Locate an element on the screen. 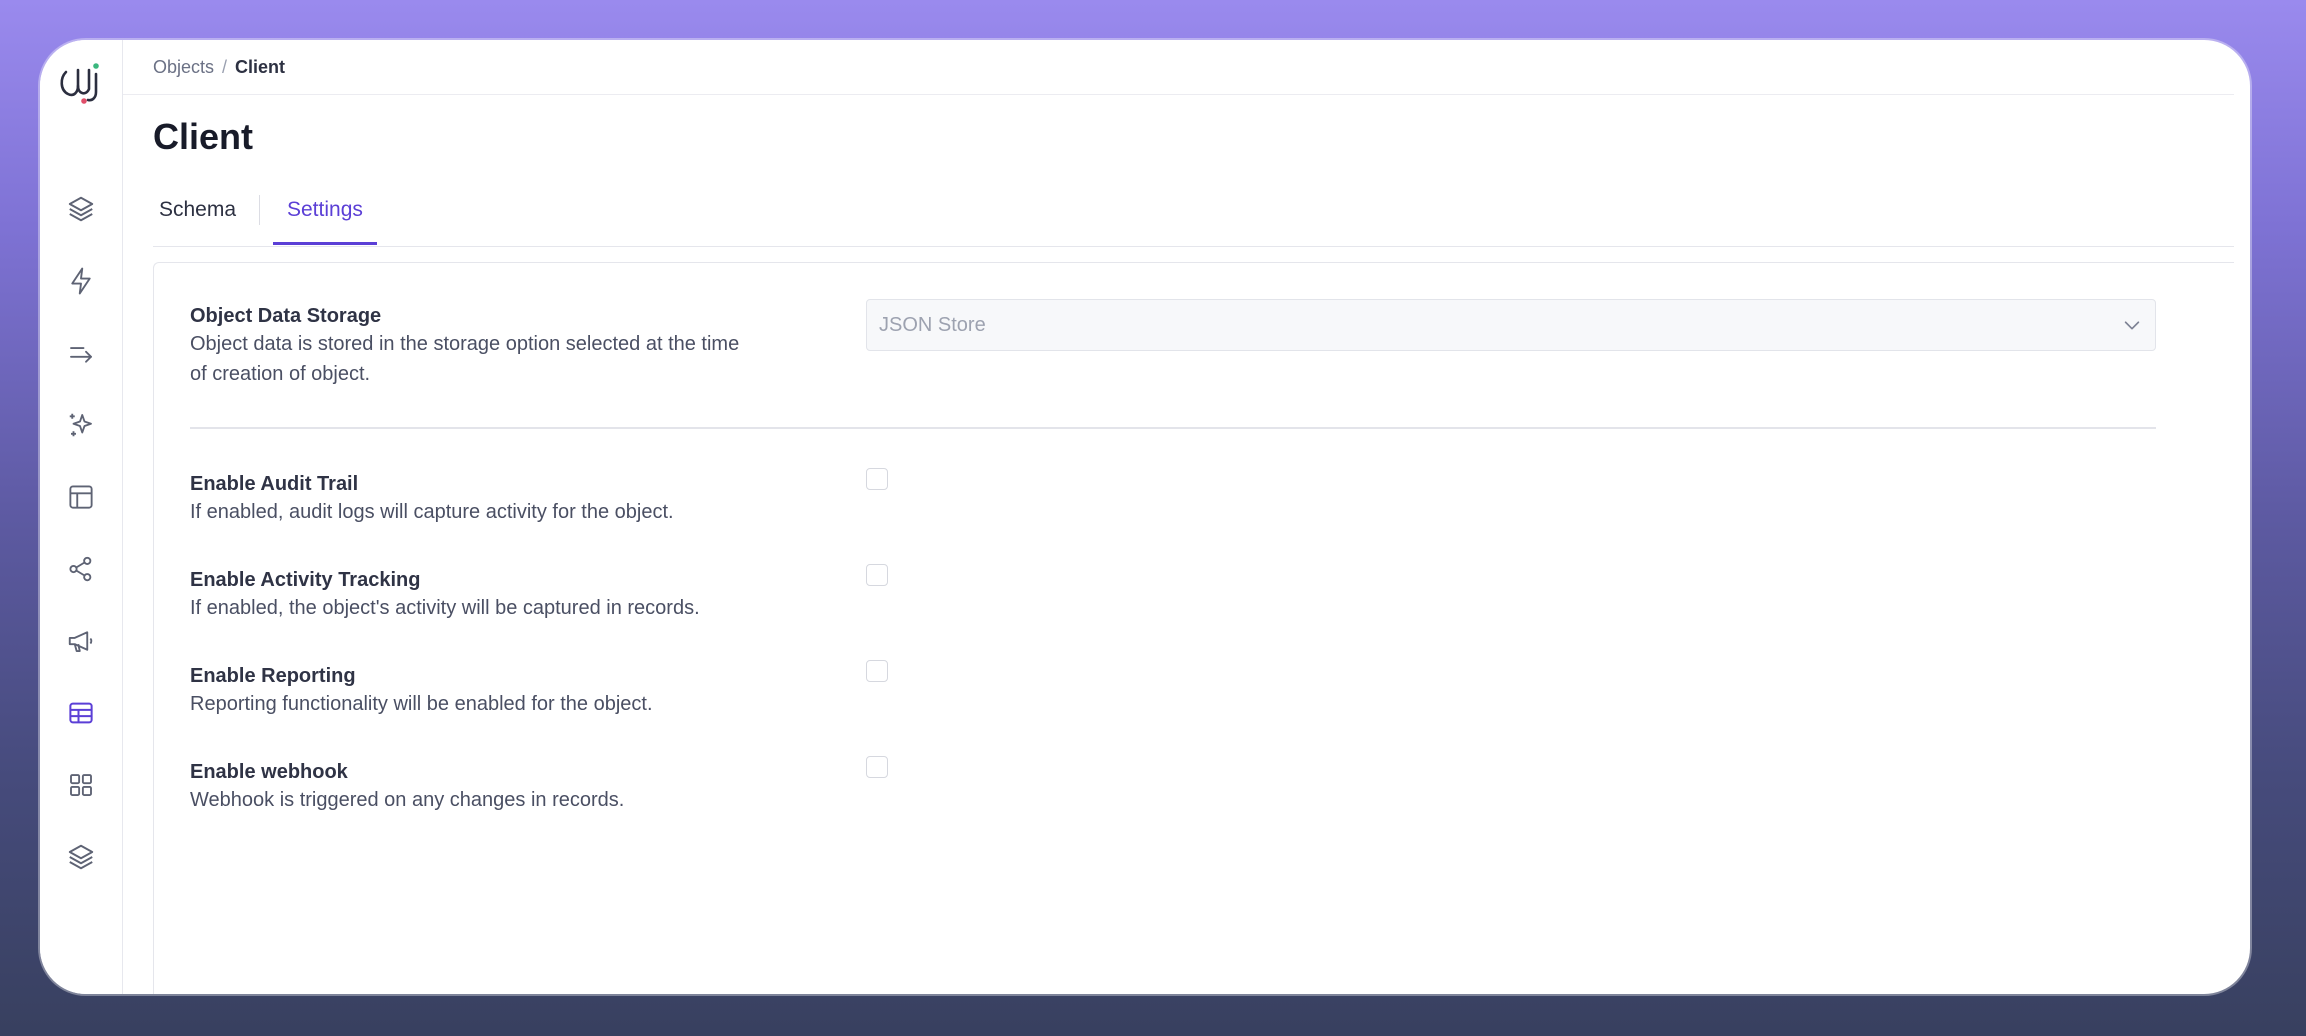  page-title: Client is located at coordinates (203, 136).